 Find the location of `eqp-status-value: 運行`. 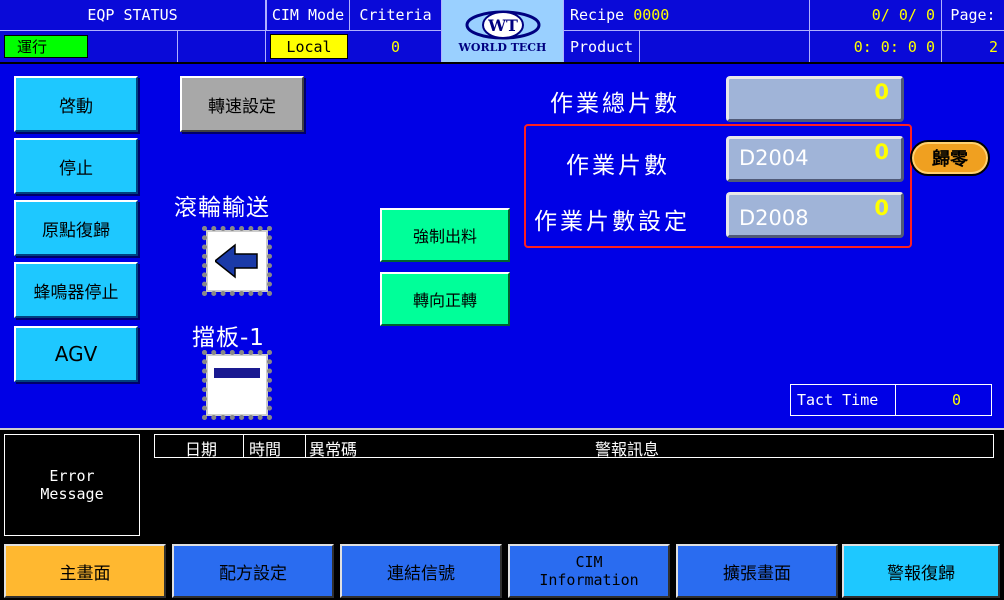

eqp-status-value: 運行 is located at coordinates (46, 46).